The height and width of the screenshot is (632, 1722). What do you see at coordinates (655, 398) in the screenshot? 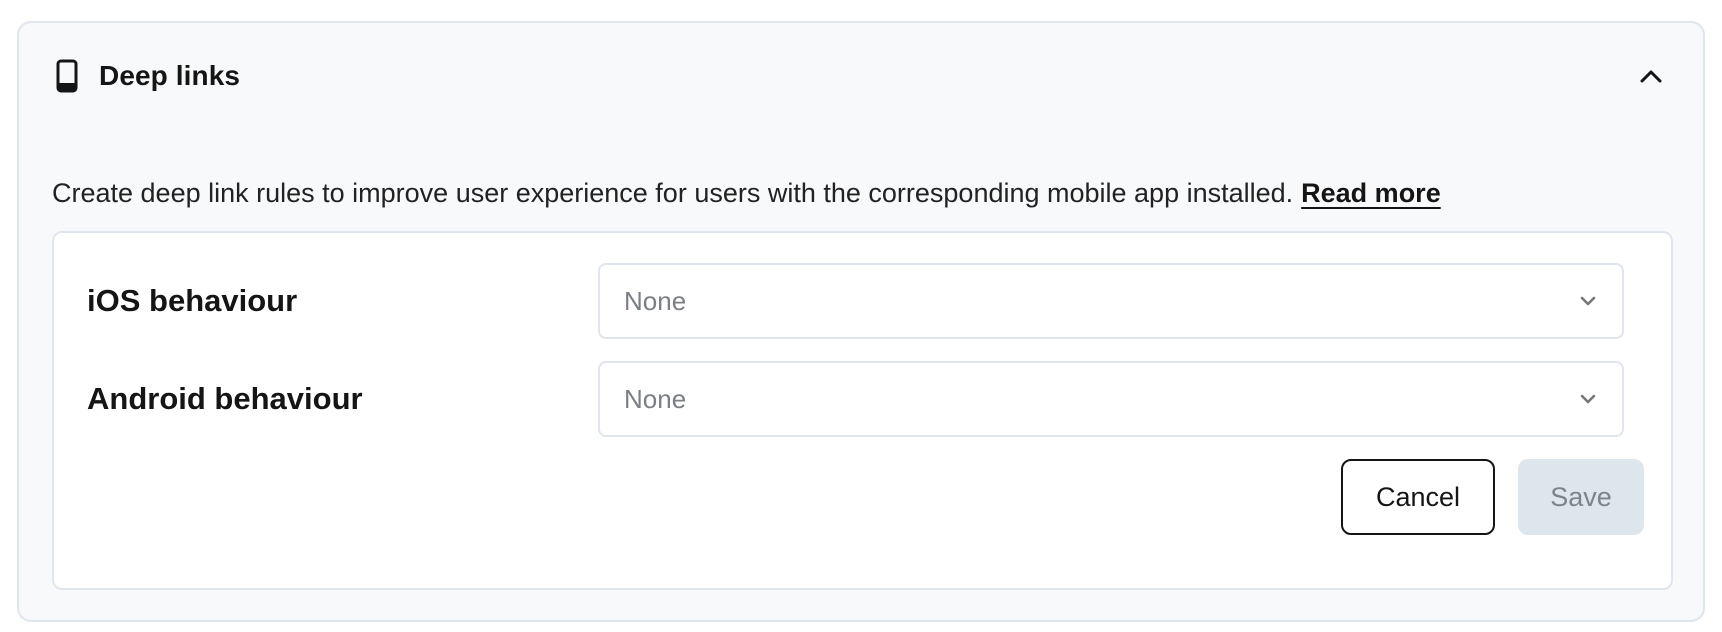
I see `android-behaviour-value: None` at bounding box center [655, 398].